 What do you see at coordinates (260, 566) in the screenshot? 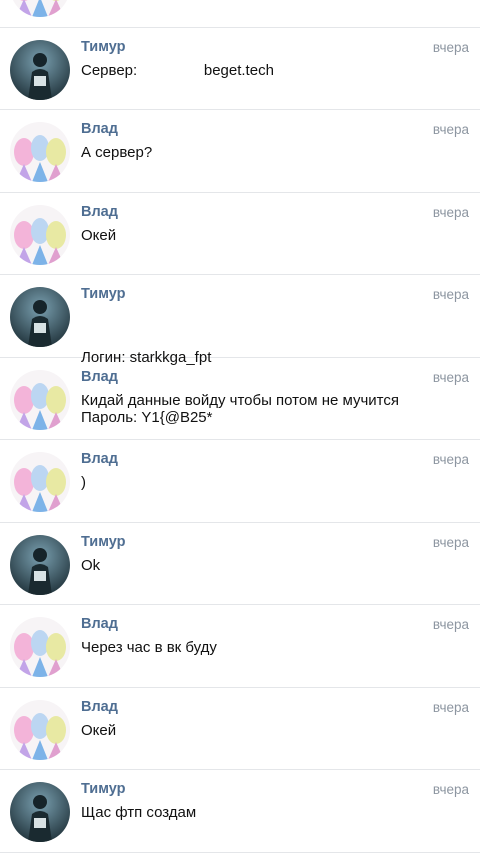
I see `message-text: Ok` at bounding box center [260, 566].